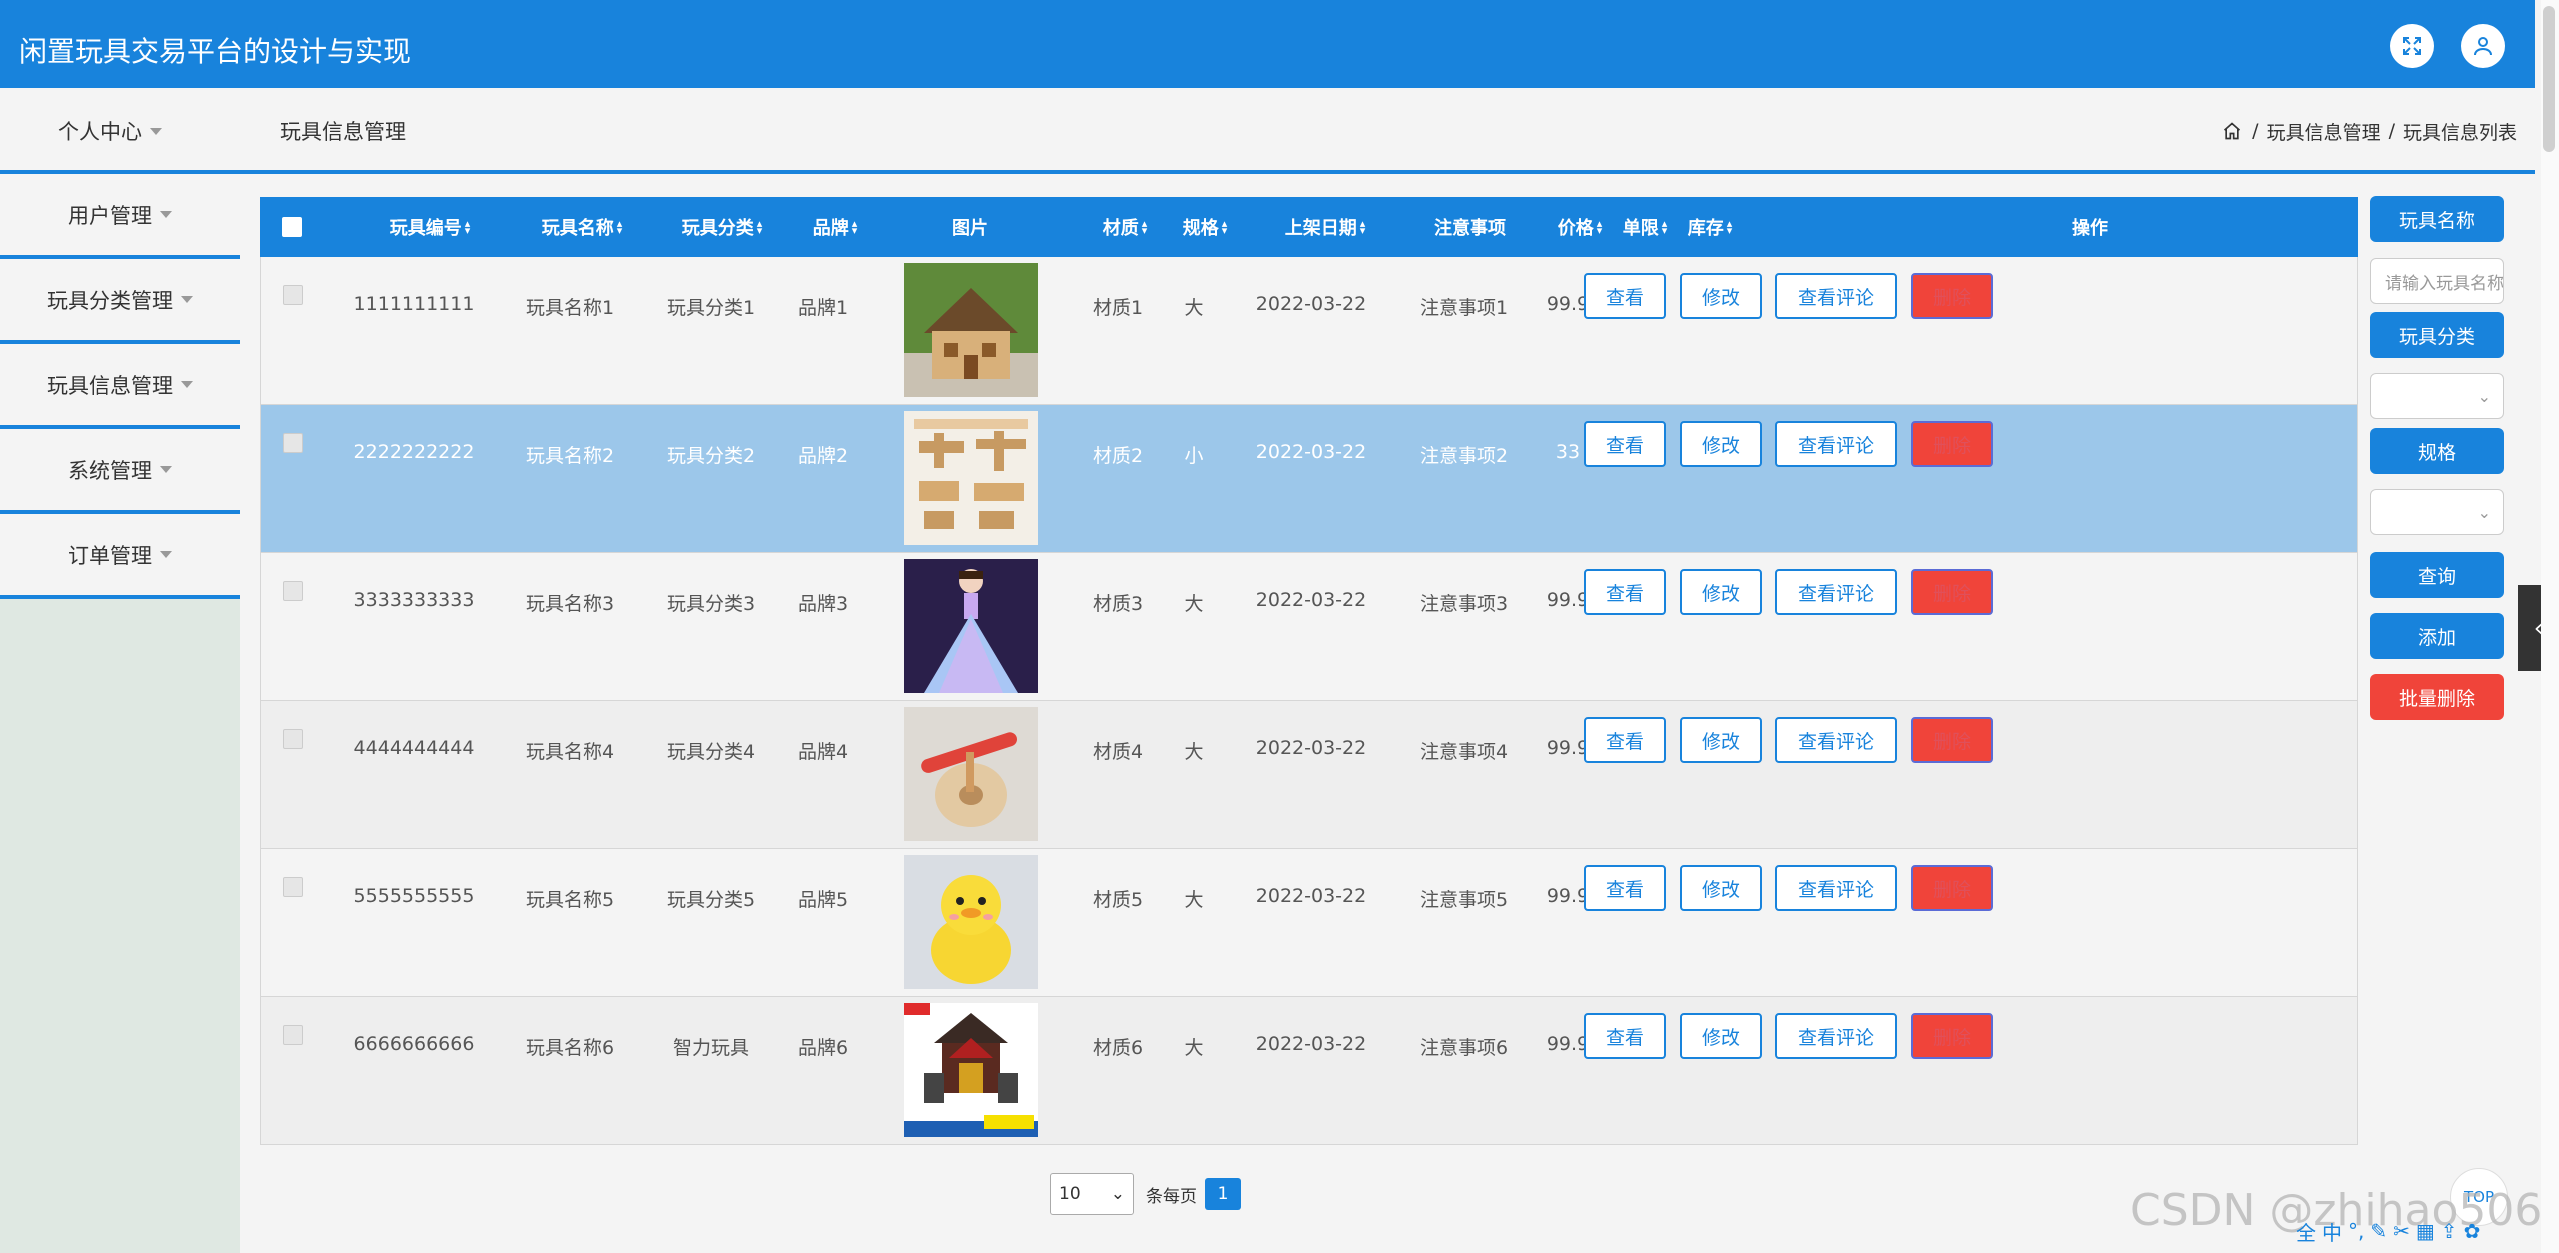 The width and height of the screenshot is (2559, 1253). What do you see at coordinates (1568, 304) in the screenshot?
I see `cell-price: 99.9` at bounding box center [1568, 304].